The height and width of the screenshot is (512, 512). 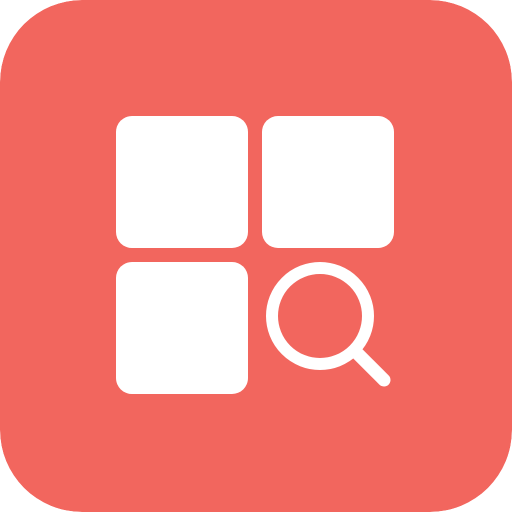 I want to click on grid-tile-top-right-icon, so click(x=328, y=182).